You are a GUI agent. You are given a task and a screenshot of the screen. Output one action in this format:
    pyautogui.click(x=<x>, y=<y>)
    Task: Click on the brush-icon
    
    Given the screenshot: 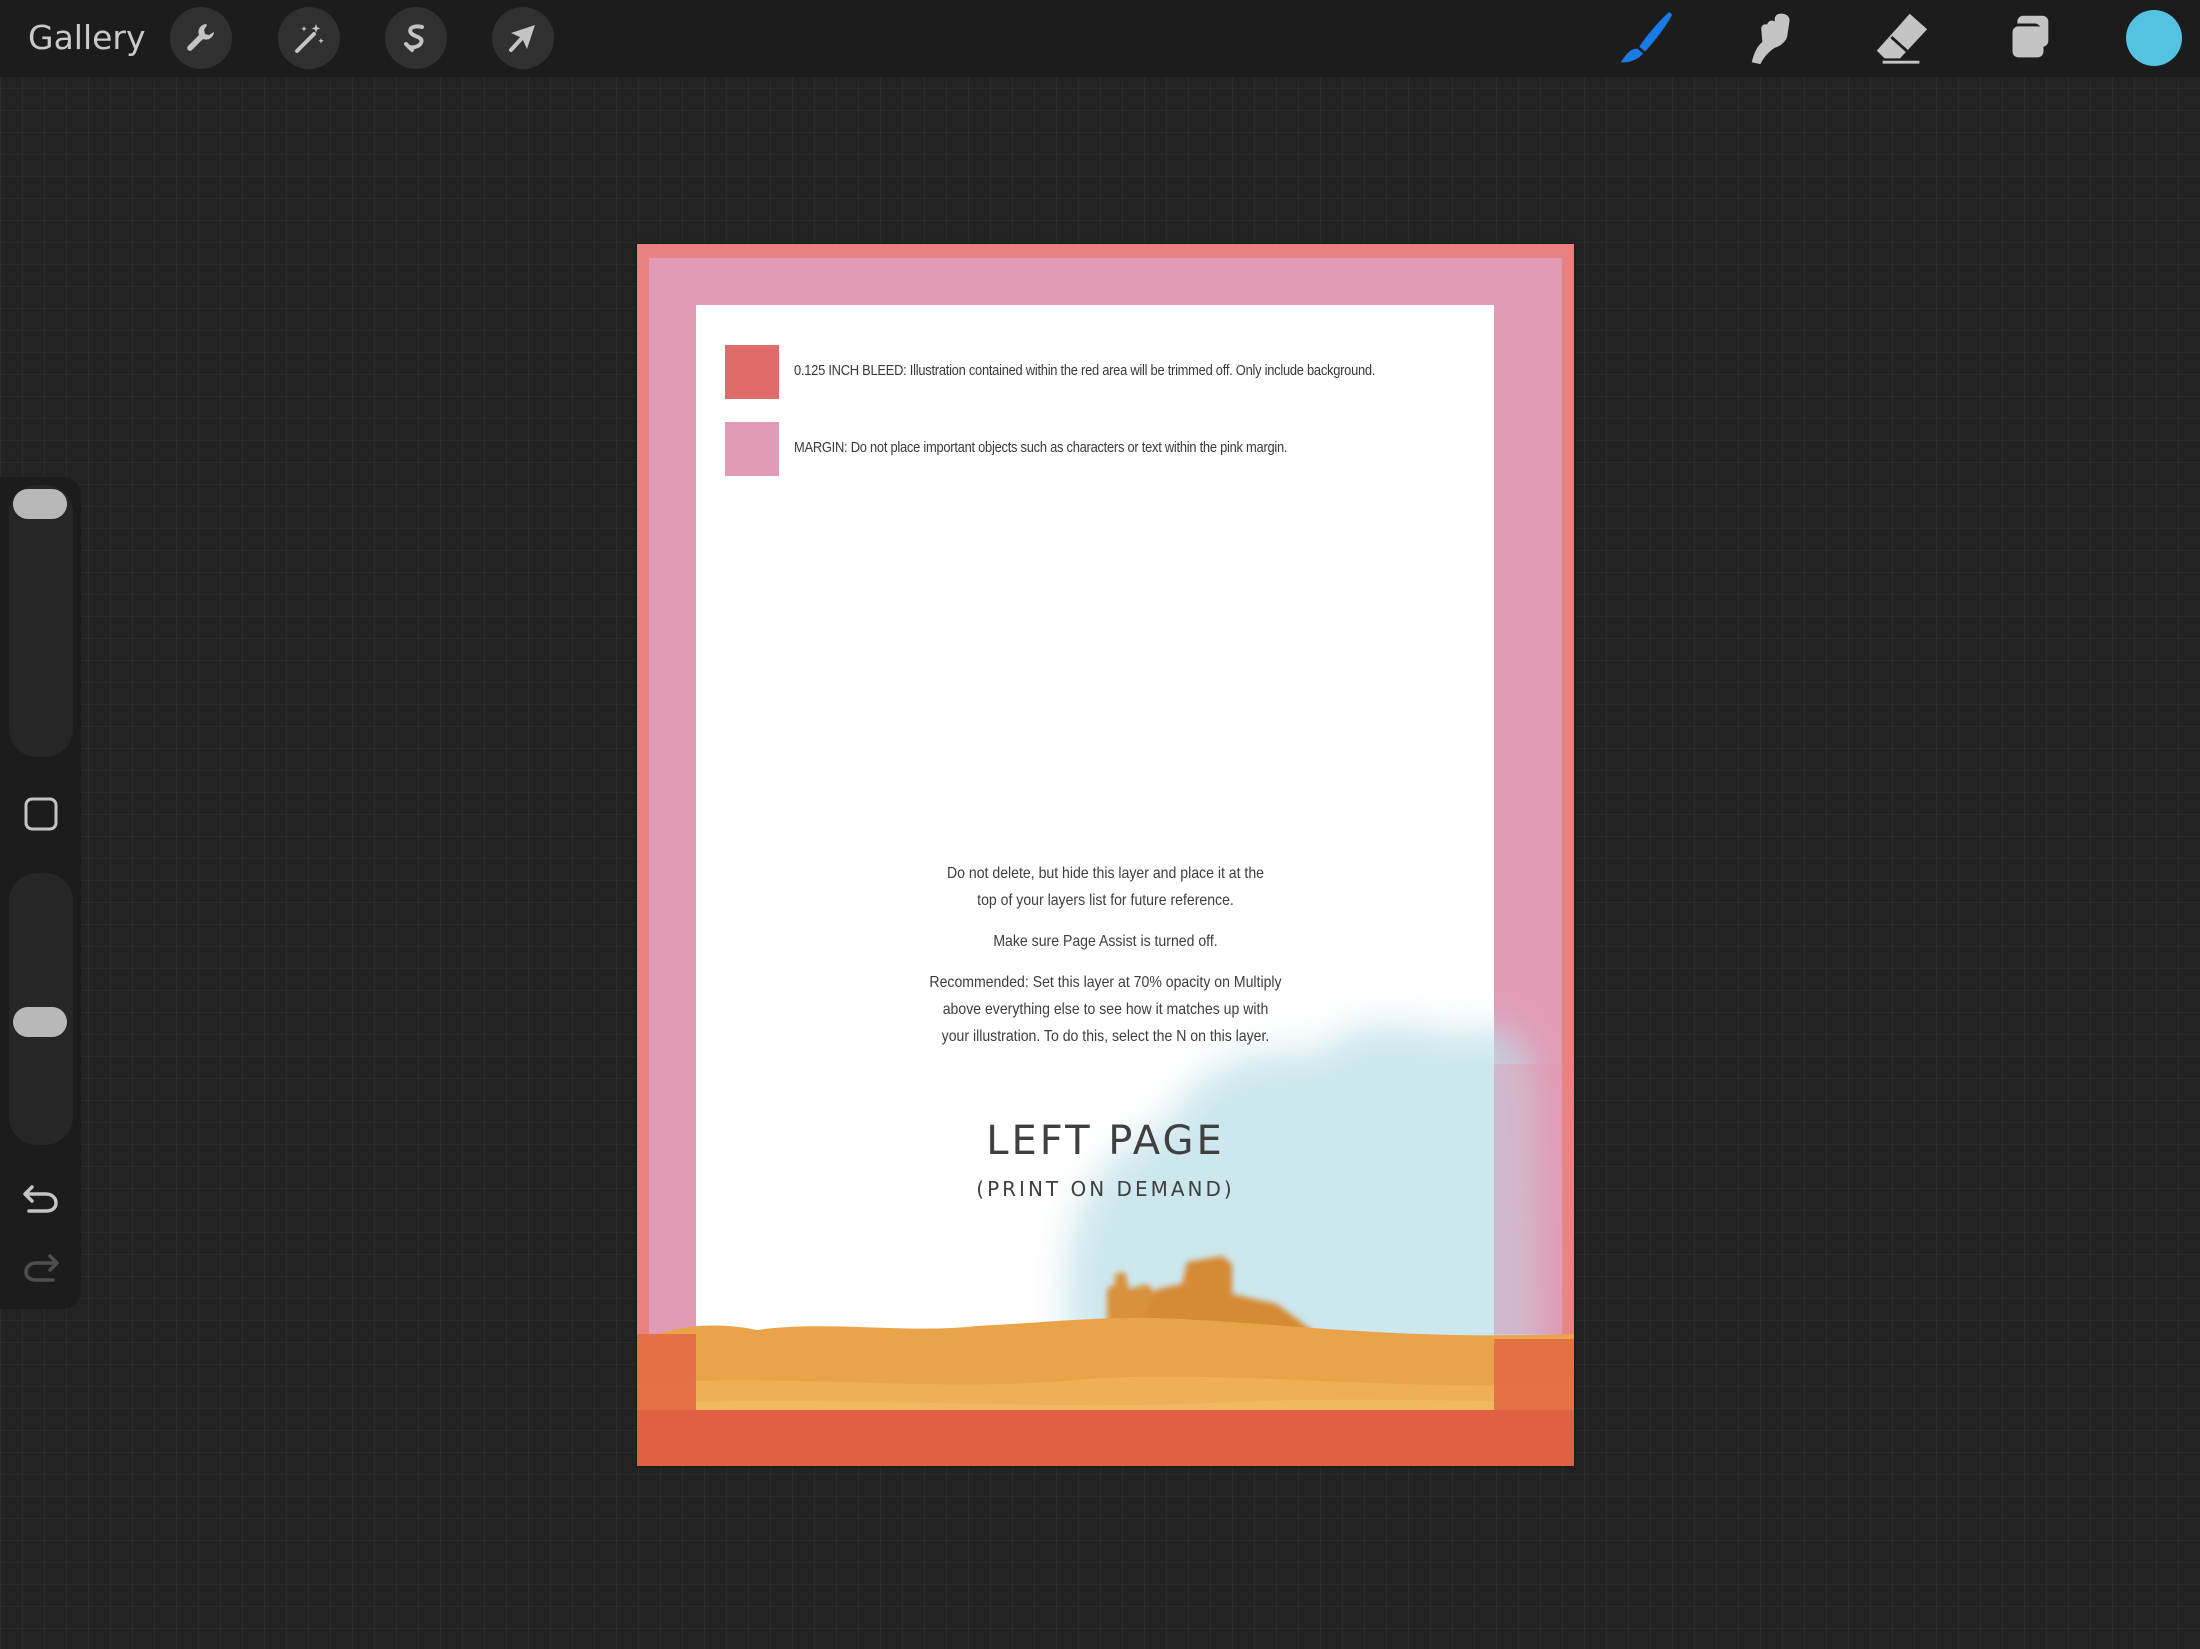 What is the action you would take?
    pyautogui.click(x=1646, y=37)
    